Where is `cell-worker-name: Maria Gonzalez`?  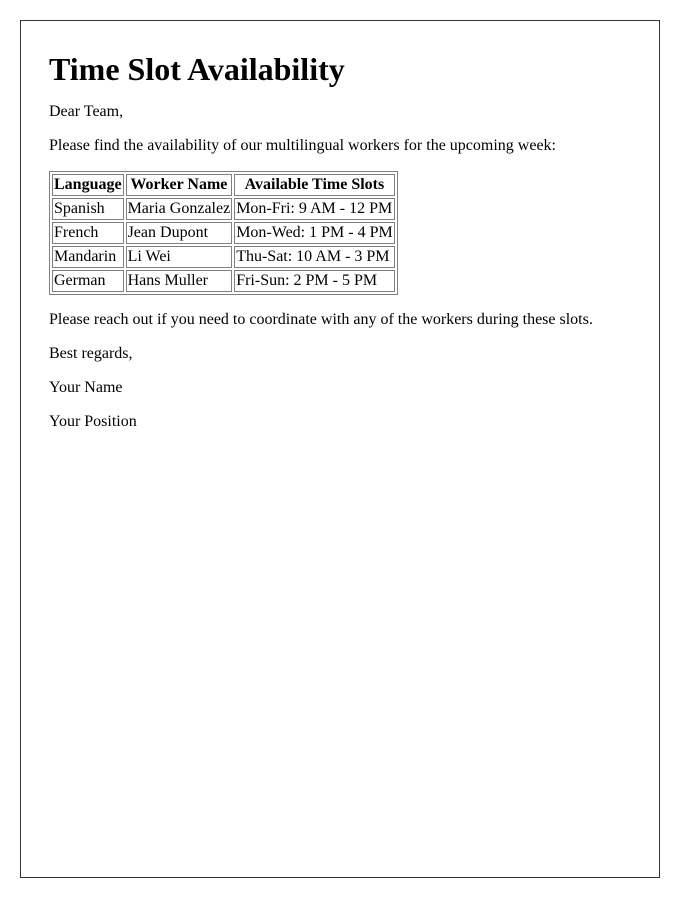
cell-worker-name: Maria Gonzalez is located at coordinates (179, 209).